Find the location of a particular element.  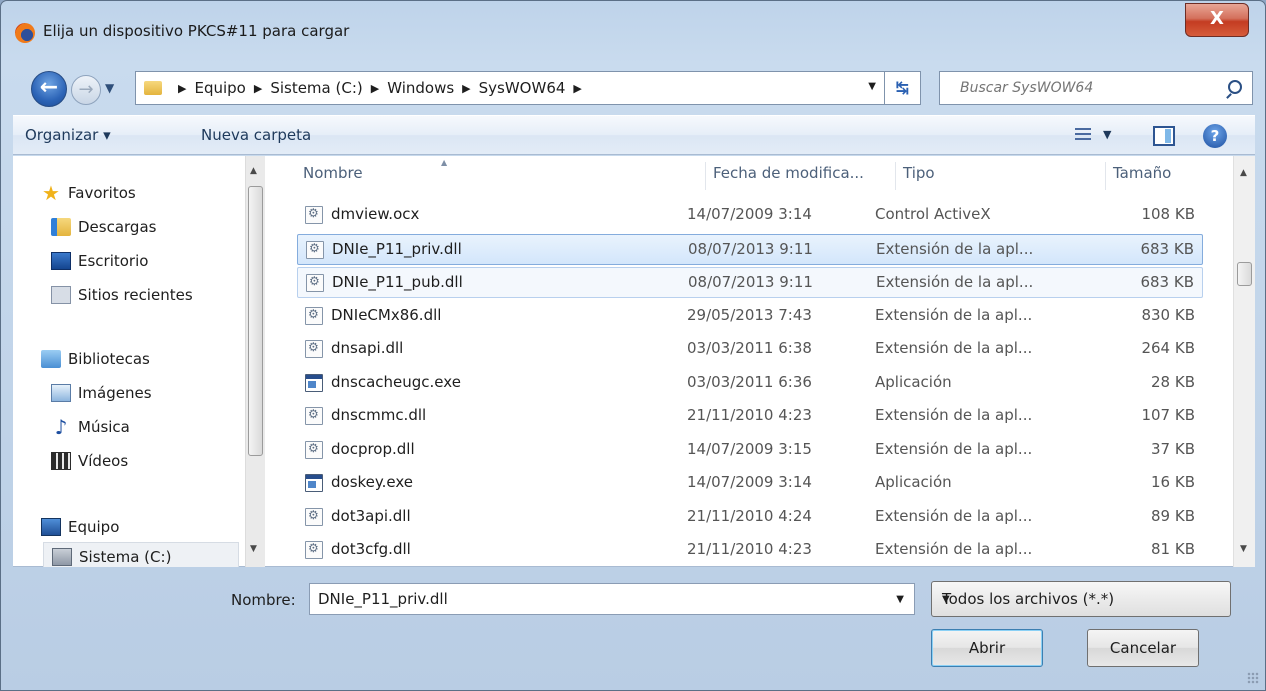

view-options-icon is located at coordinates (1083, 135).